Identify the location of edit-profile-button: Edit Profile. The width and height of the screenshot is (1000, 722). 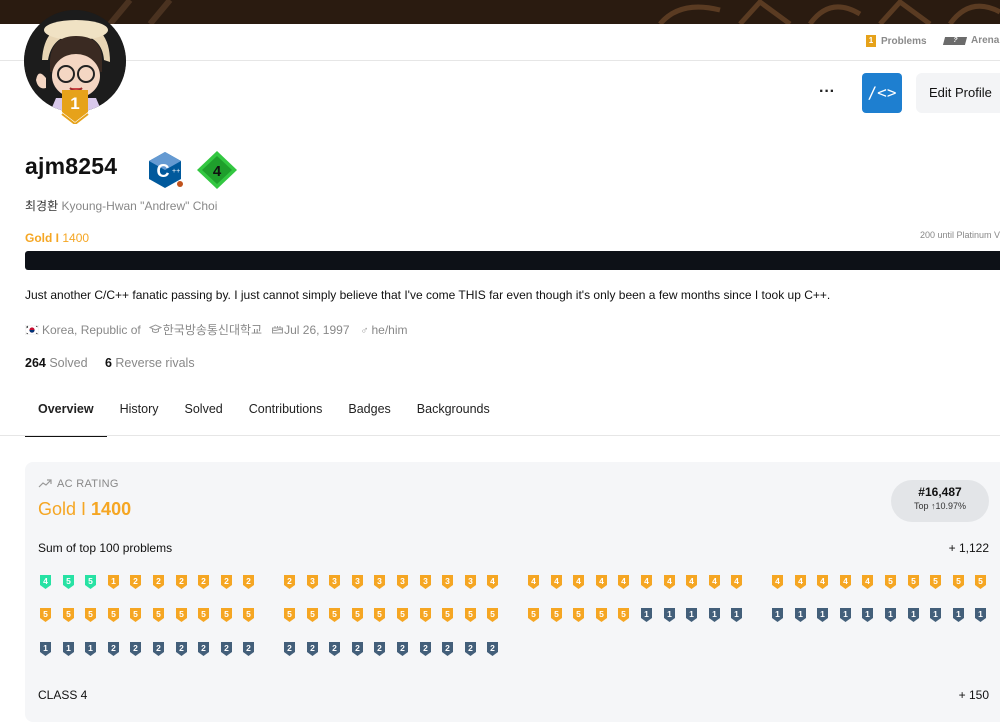
(958, 93).